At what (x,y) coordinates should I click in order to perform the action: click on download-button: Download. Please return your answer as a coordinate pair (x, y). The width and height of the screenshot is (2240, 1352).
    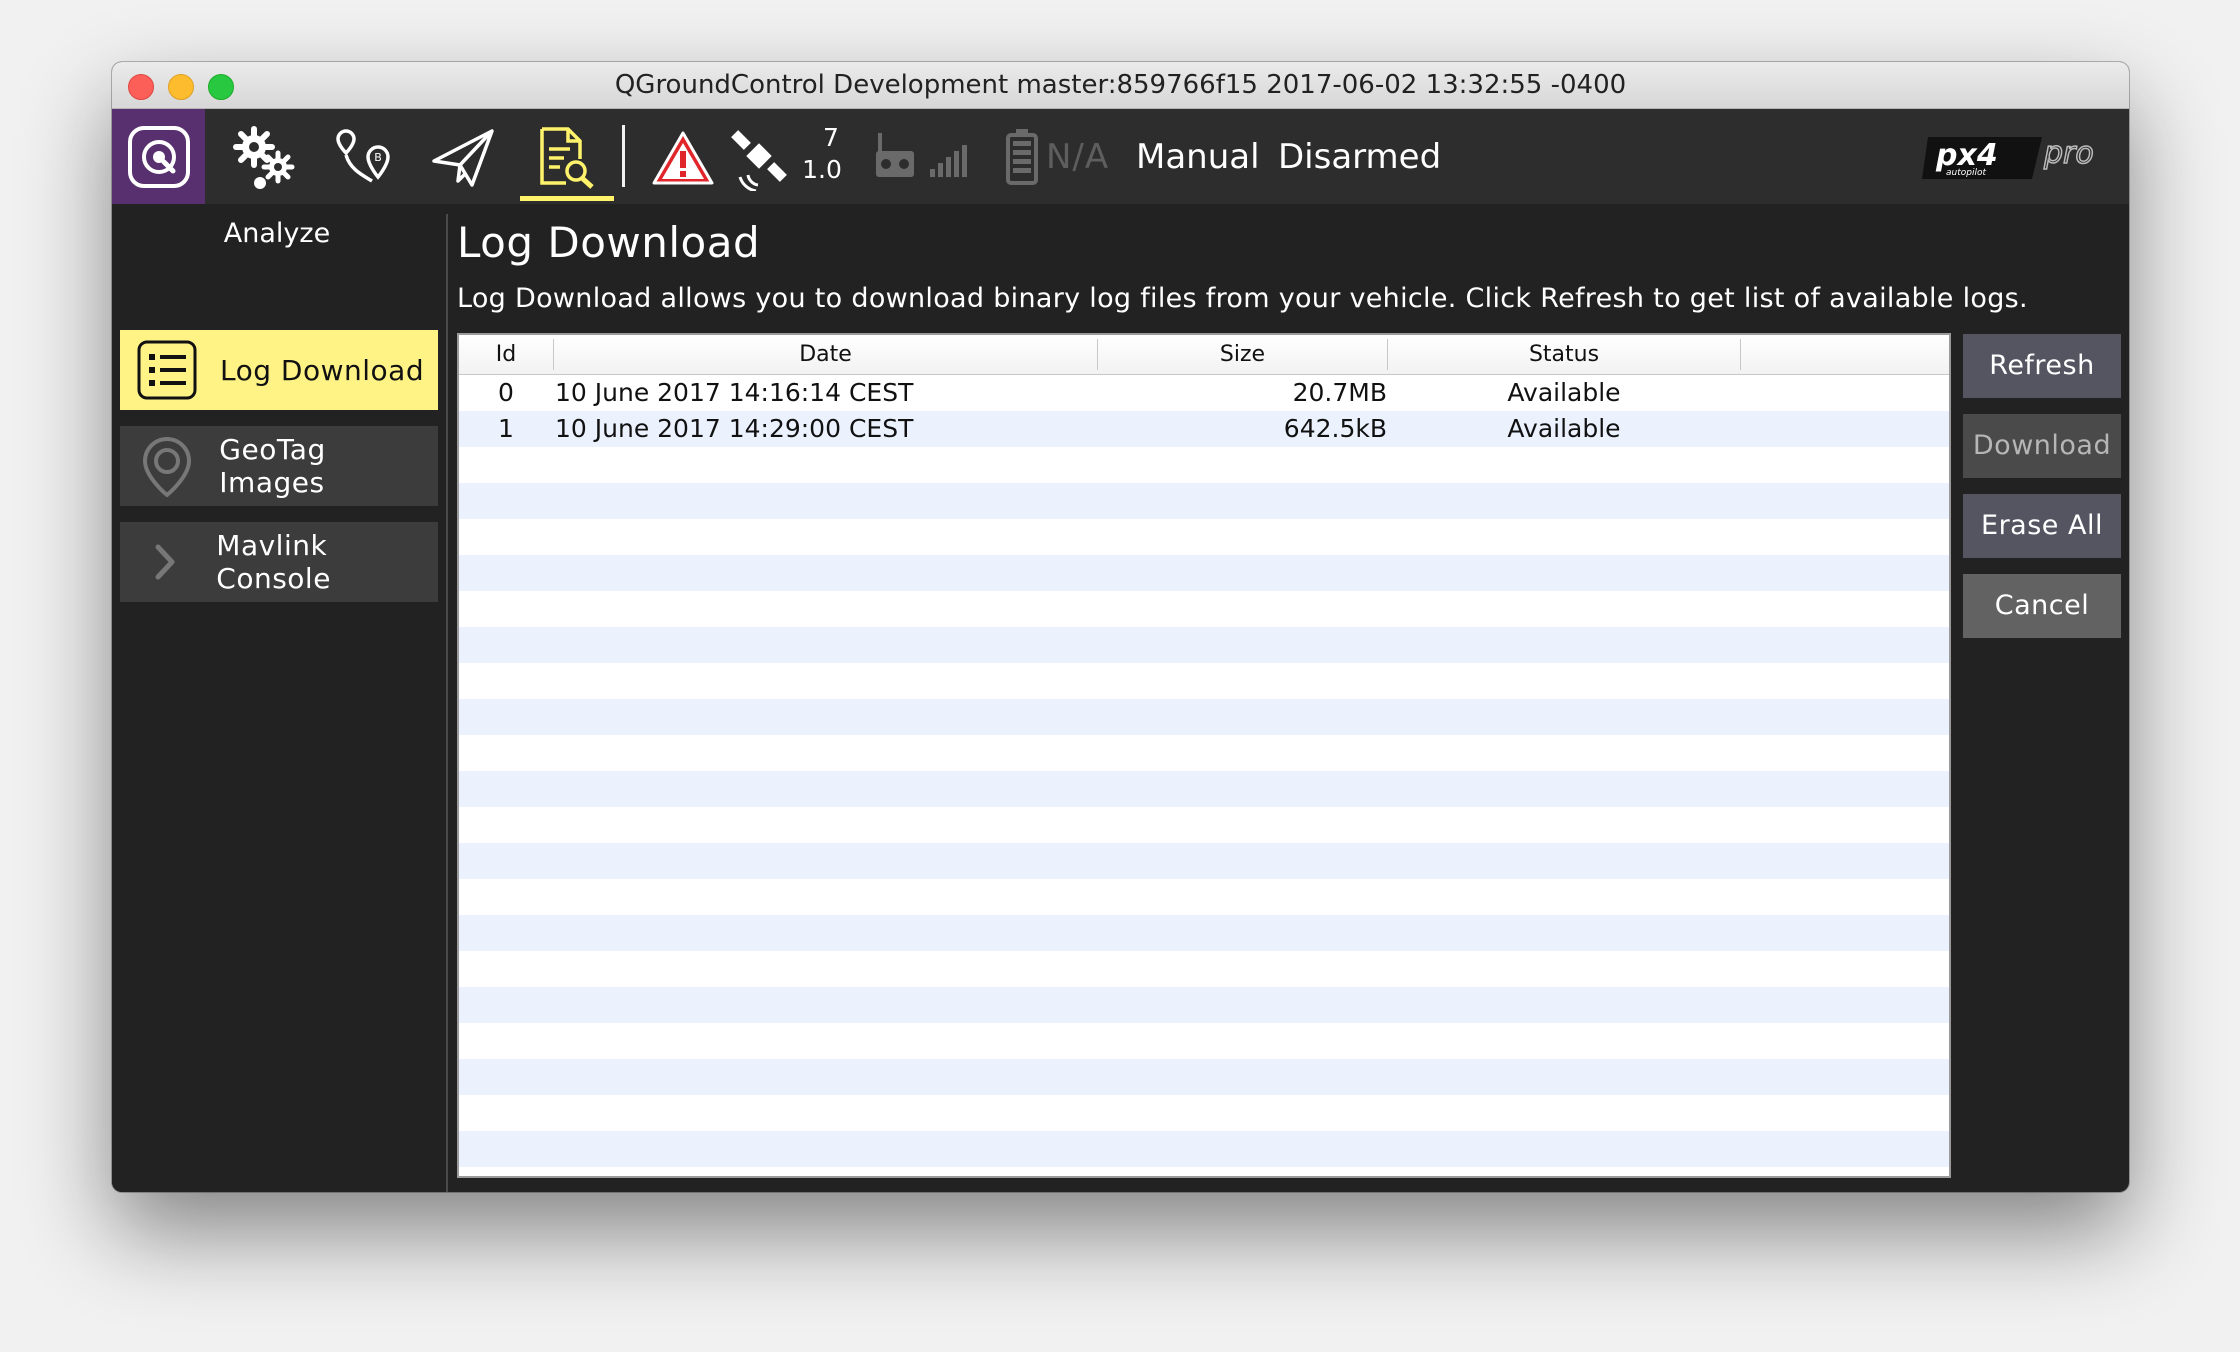
    Looking at the image, I should click on (2042, 446).